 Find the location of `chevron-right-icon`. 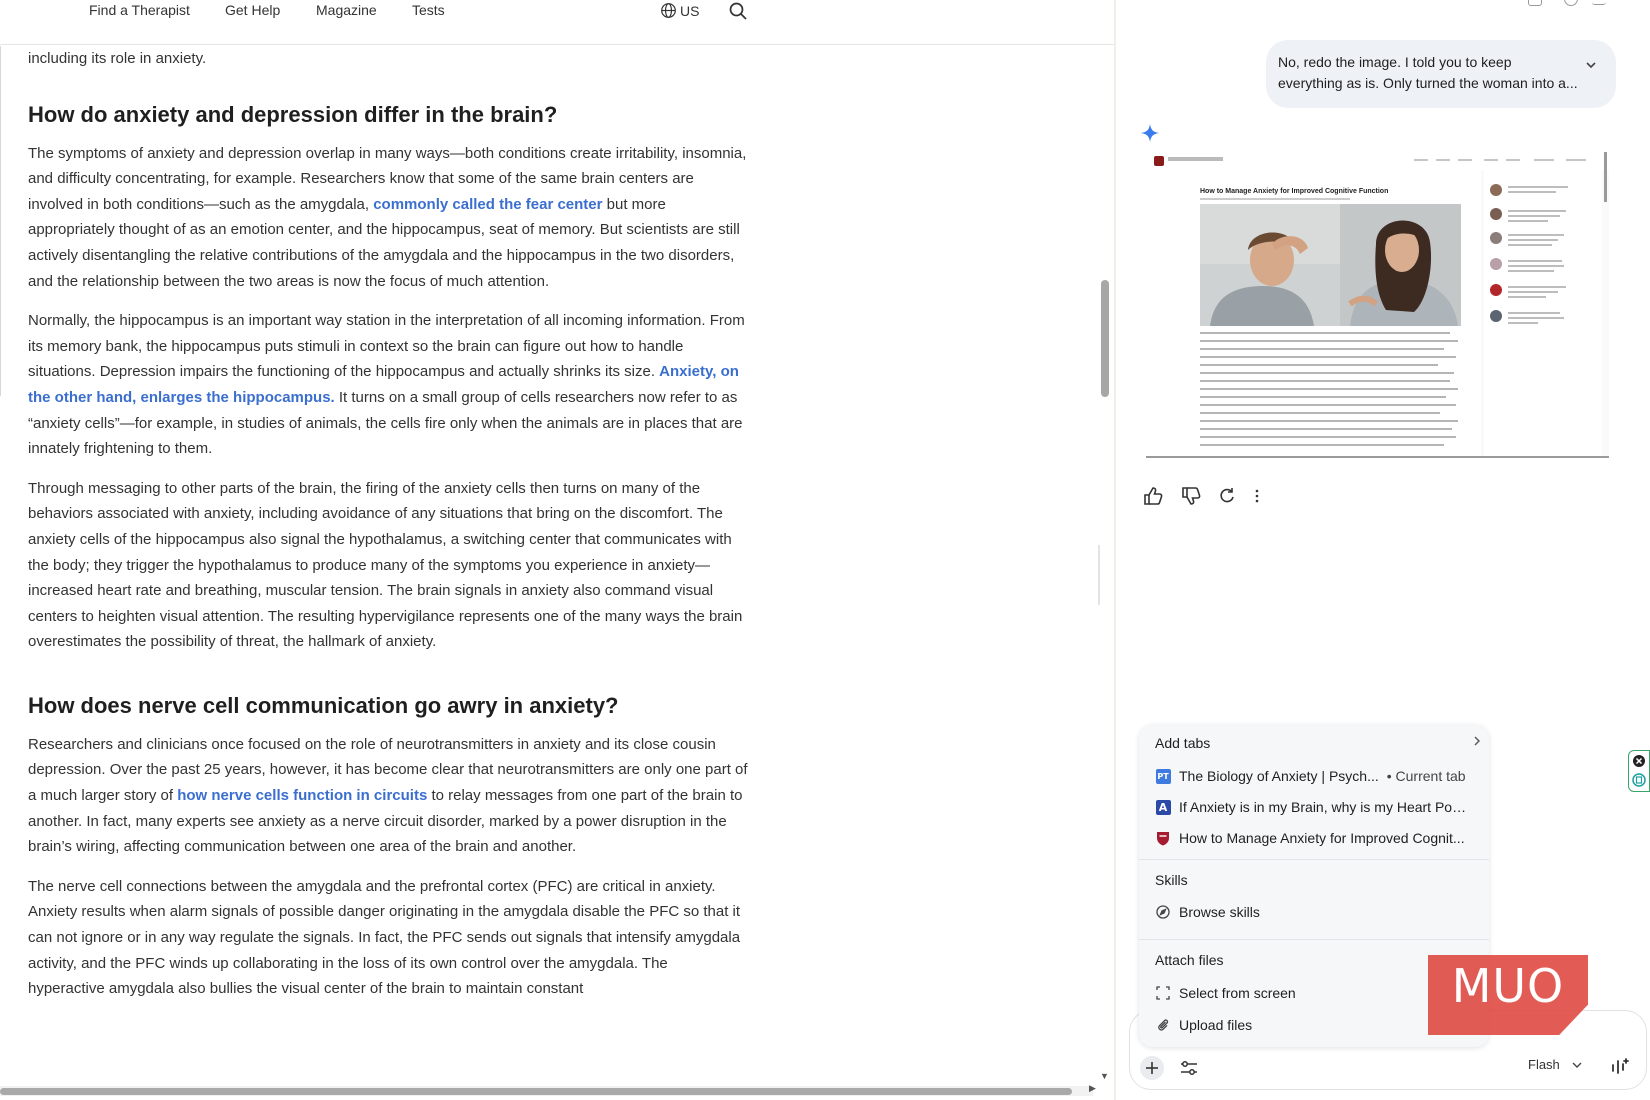

chevron-right-icon is located at coordinates (1477, 741).